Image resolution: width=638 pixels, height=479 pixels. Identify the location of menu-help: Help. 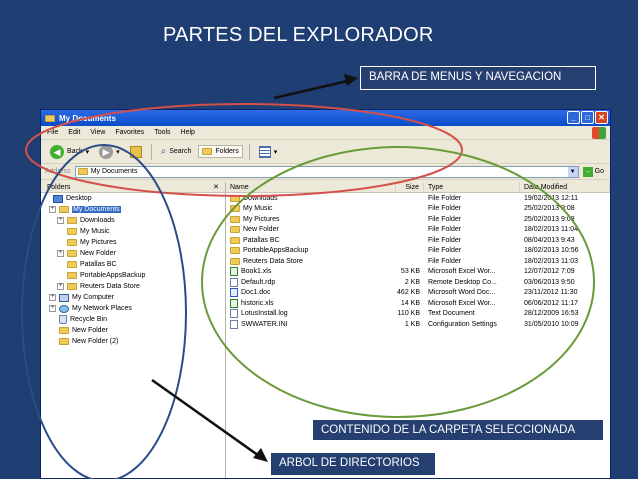
(188, 132).